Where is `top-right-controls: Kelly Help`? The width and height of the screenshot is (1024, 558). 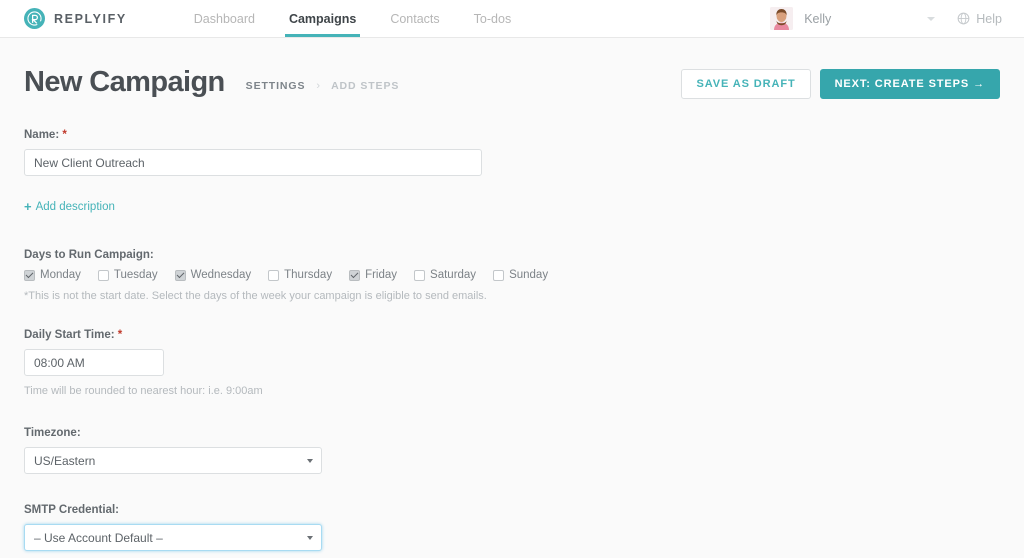
top-right-controls: Kelly Help is located at coordinates (886, 18).